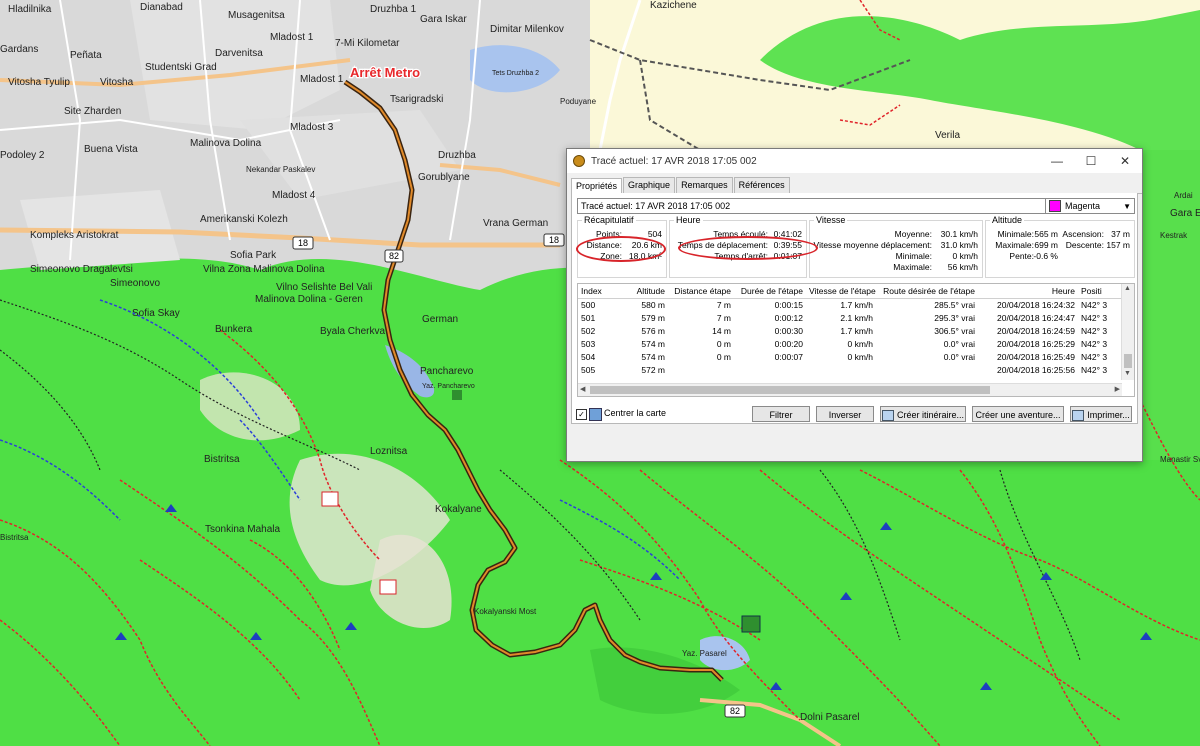 Image resolution: width=1200 pixels, height=746 pixels. I want to click on map-label: Dimitar Milenkov, so click(527, 29).